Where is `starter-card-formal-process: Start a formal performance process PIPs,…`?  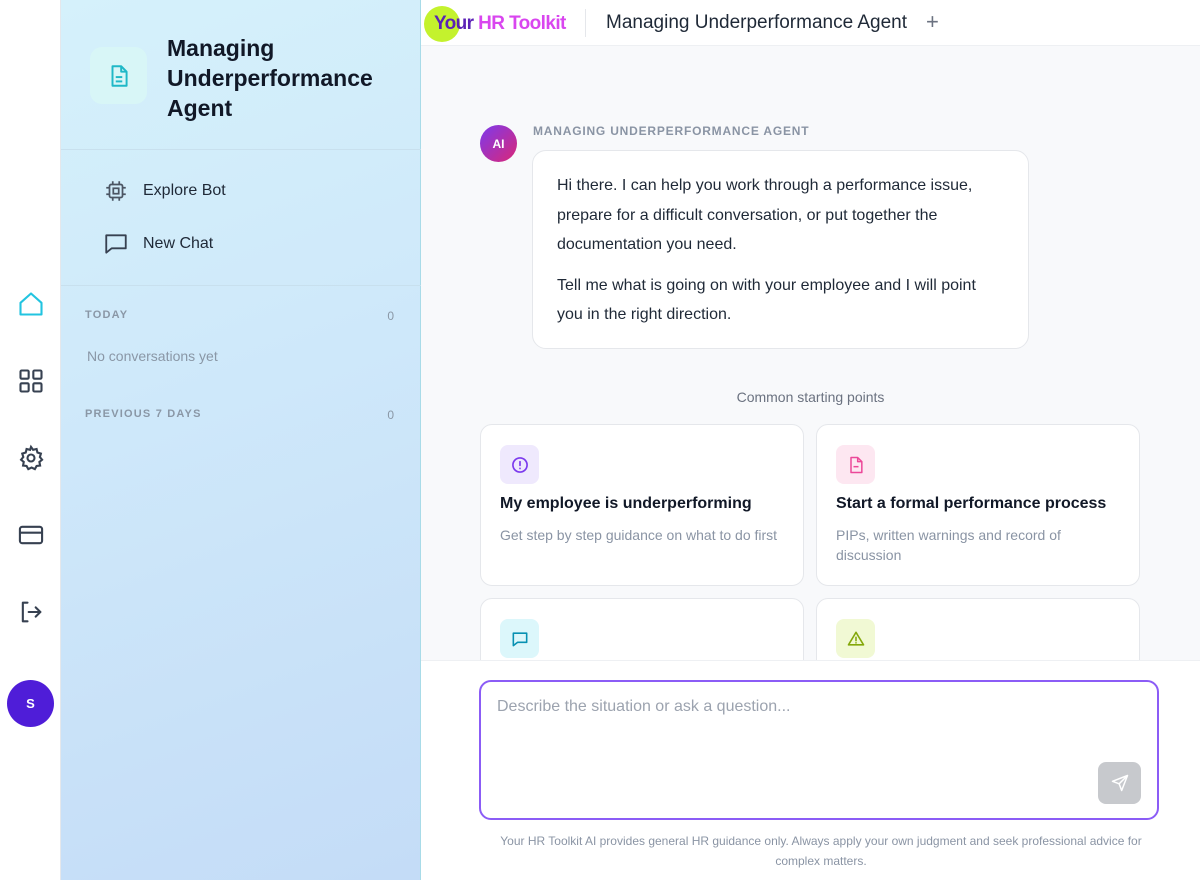 starter-card-formal-process: Start a formal performance process PIPs,… is located at coordinates (978, 505).